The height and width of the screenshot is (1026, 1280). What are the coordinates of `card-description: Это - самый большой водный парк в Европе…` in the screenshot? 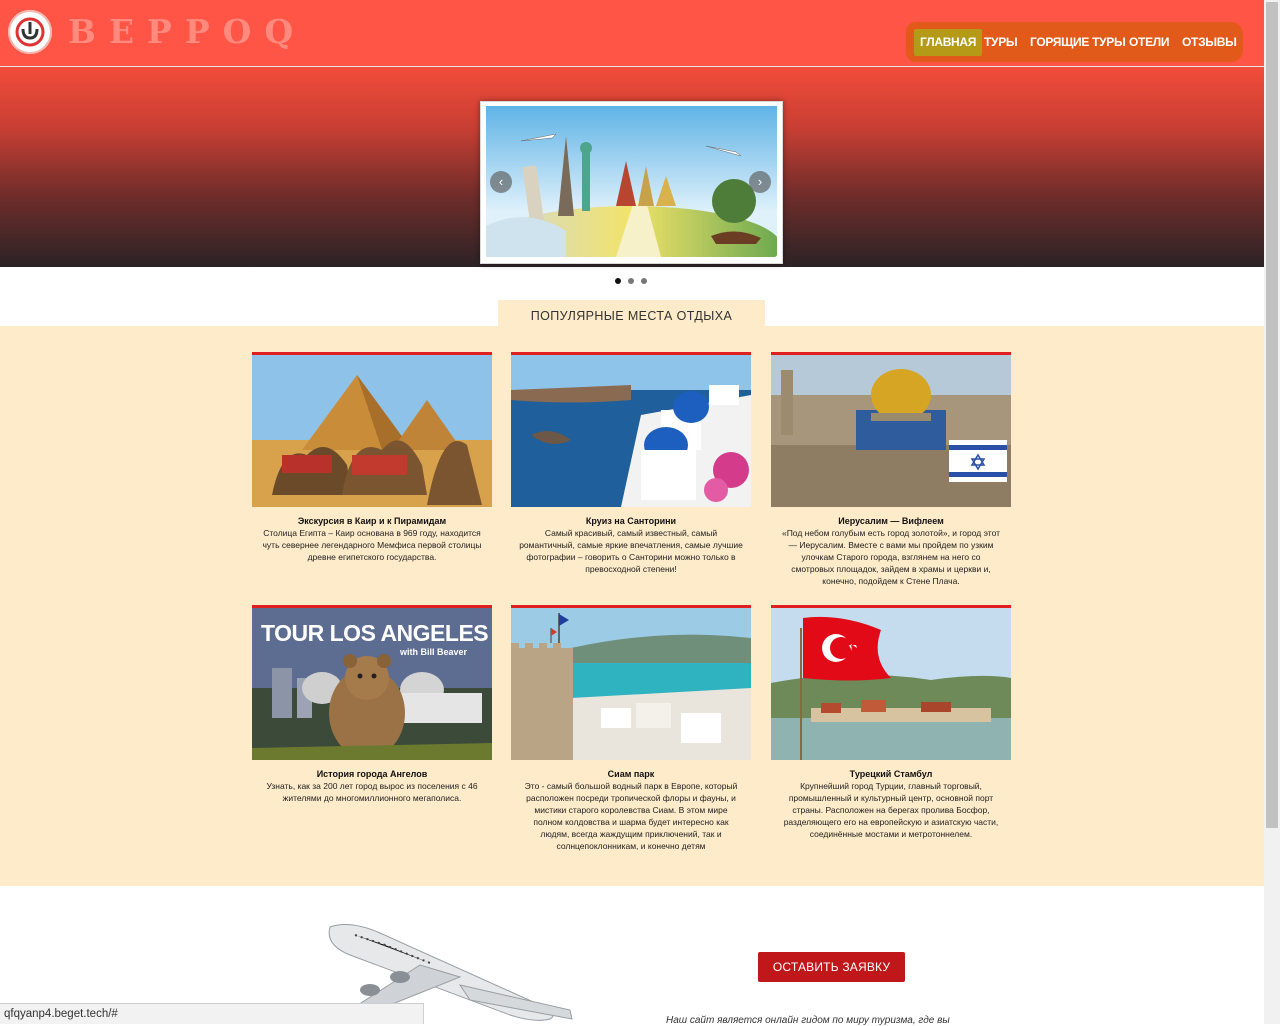 It's located at (631, 816).